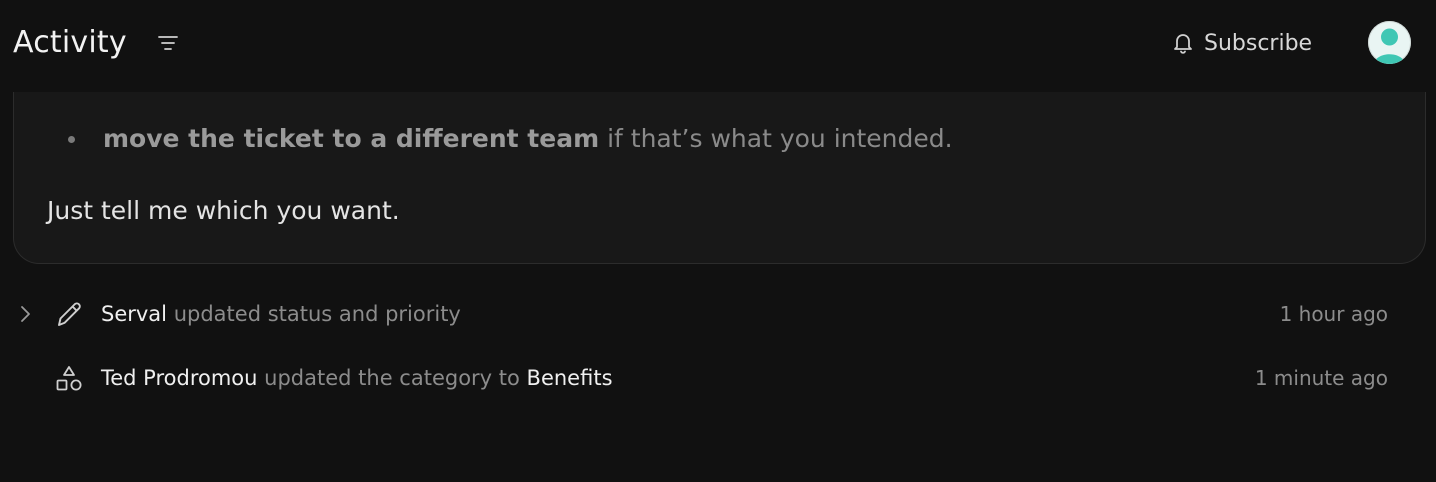 The width and height of the screenshot is (1436, 482). I want to click on activity-timestamp: 1 hour ago, so click(1333, 314).